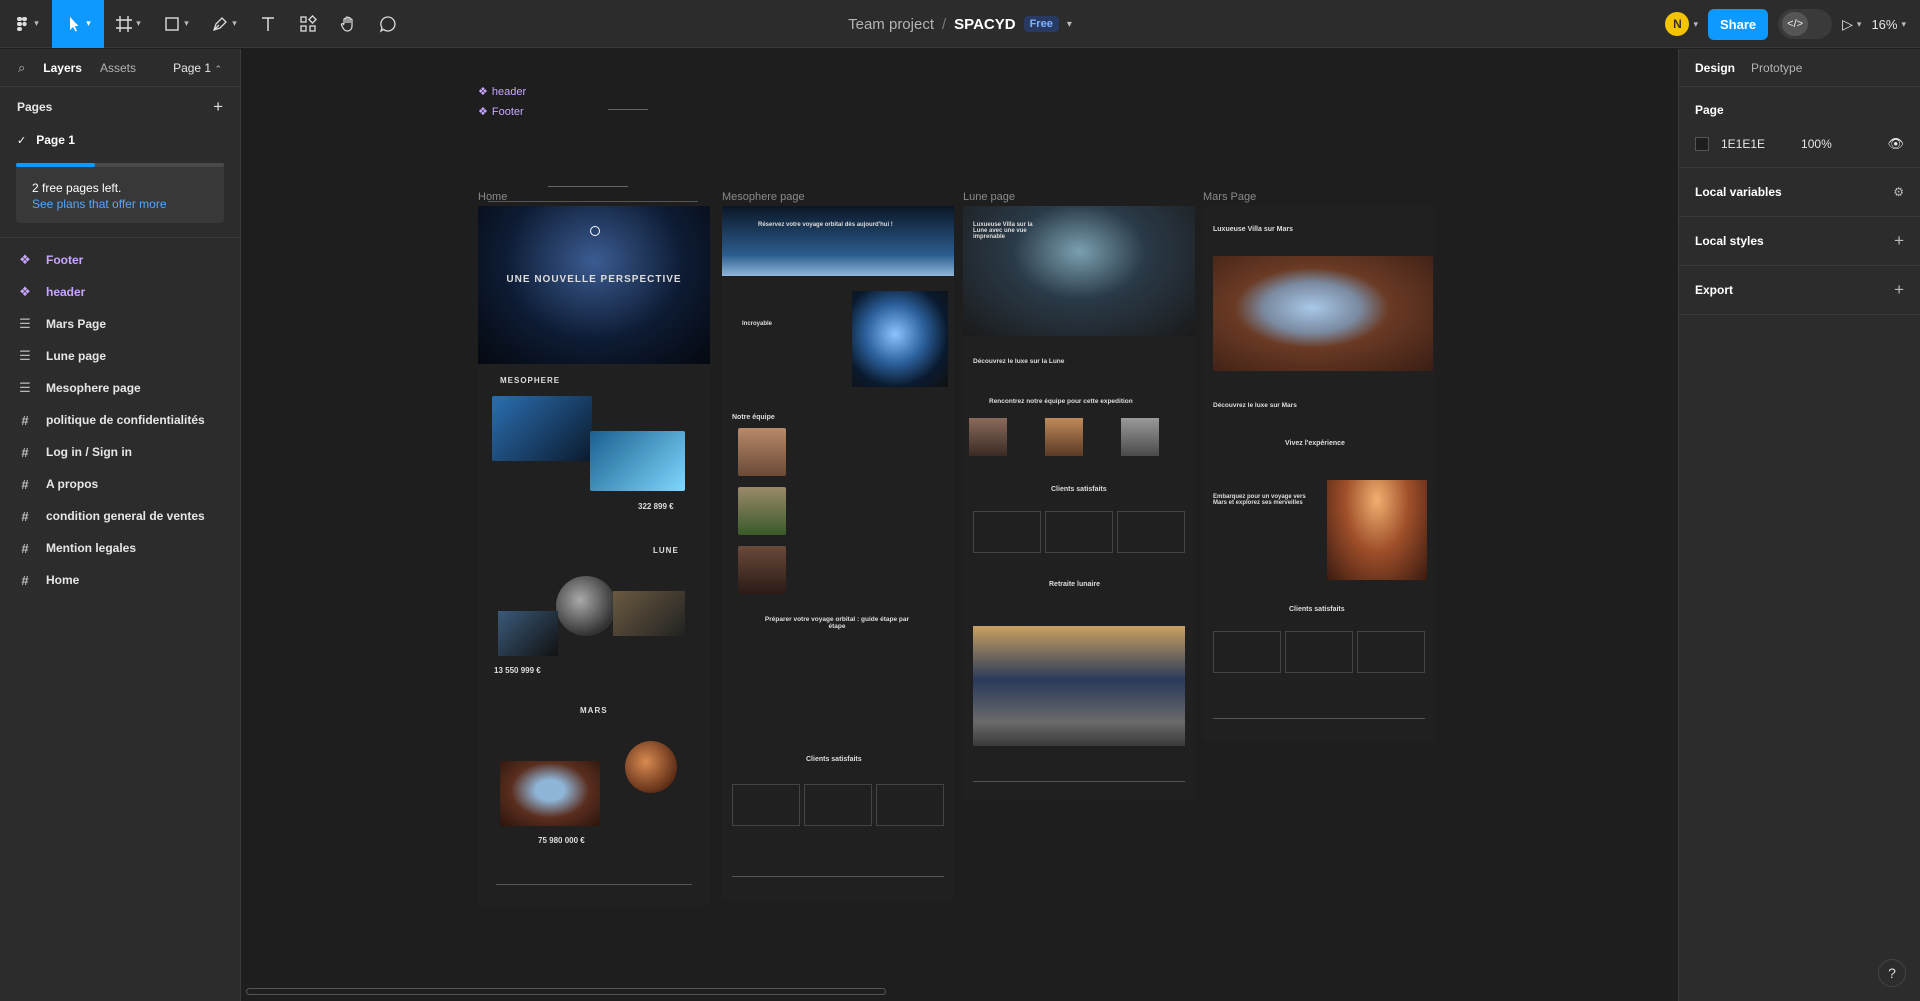 This screenshot has width=1920, height=1001. I want to click on frame-icon: #, so click(25, 516).